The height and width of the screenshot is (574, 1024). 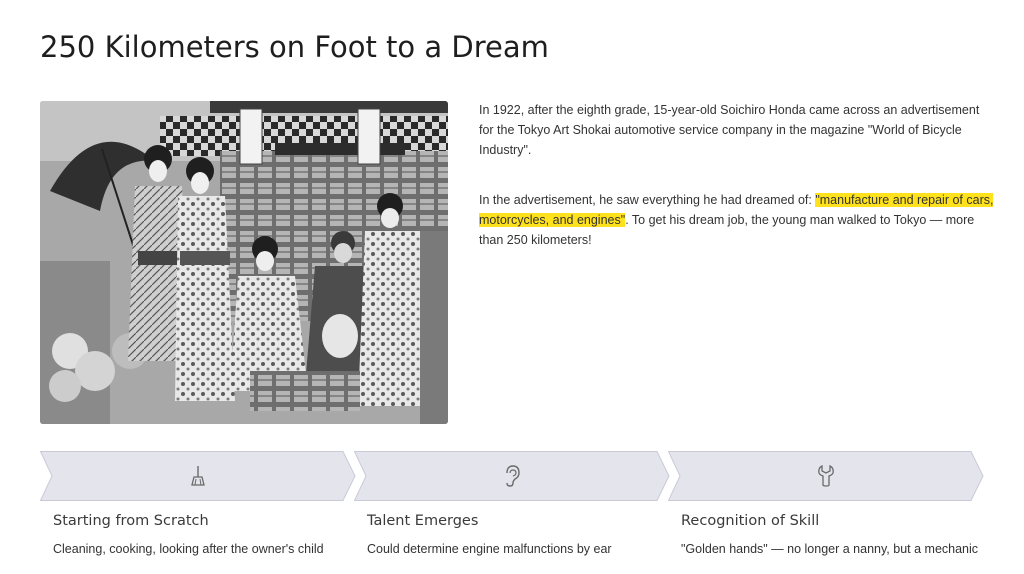 I want to click on ear-icon, so click(x=512, y=476).